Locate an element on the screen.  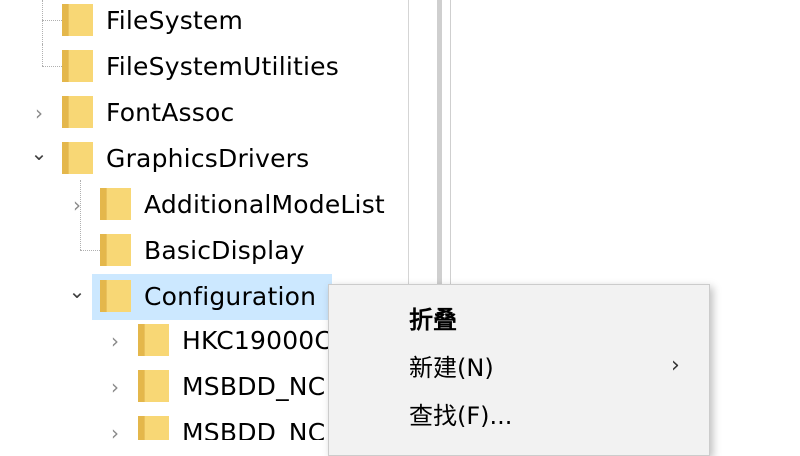
tree-item-label: AdditionalModeList is located at coordinates (264, 204).